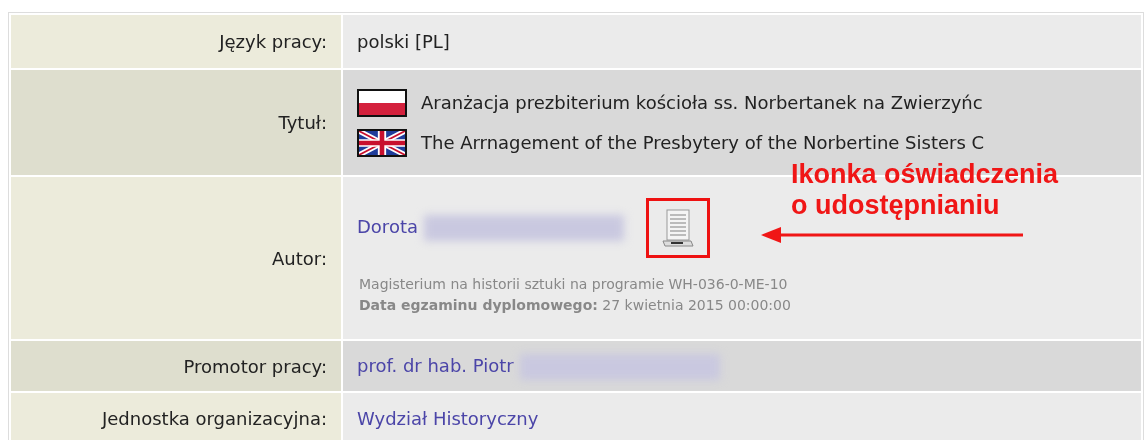  I want to click on field-label: Jednostka organizacyjna:, so click(176, 416).